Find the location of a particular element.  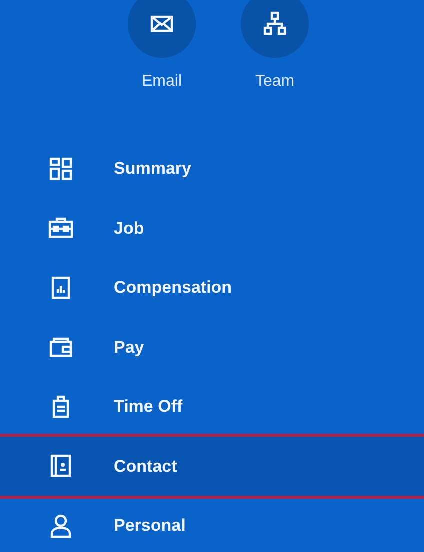

menu-item: Contact is located at coordinates (212, 466).